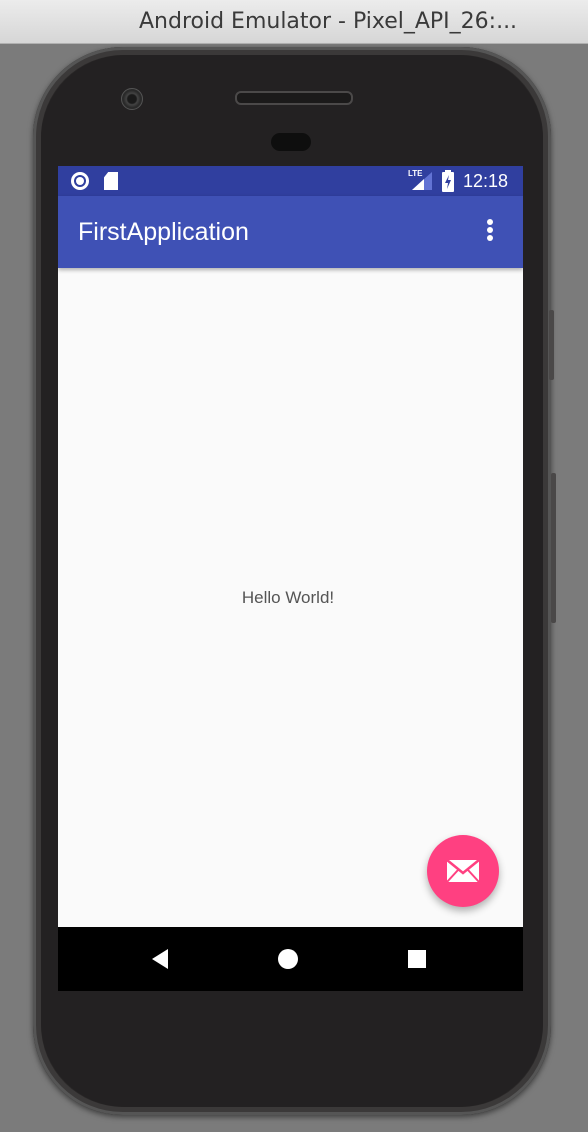 This screenshot has width=588, height=1132. I want to click on more-vert-icon, so click(490, 232).